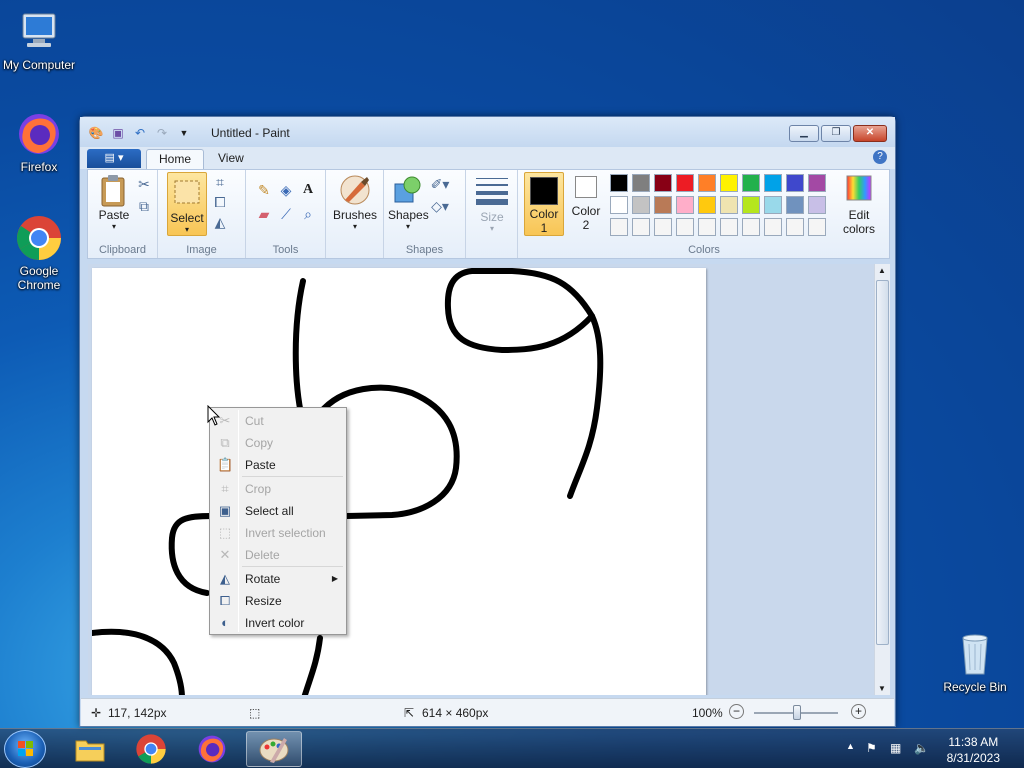 This screenshot has width=1024, height=768. Describe the element at coordinates (220, 222) in the screenshot. I see `rotate-icon: ◭` at that location.